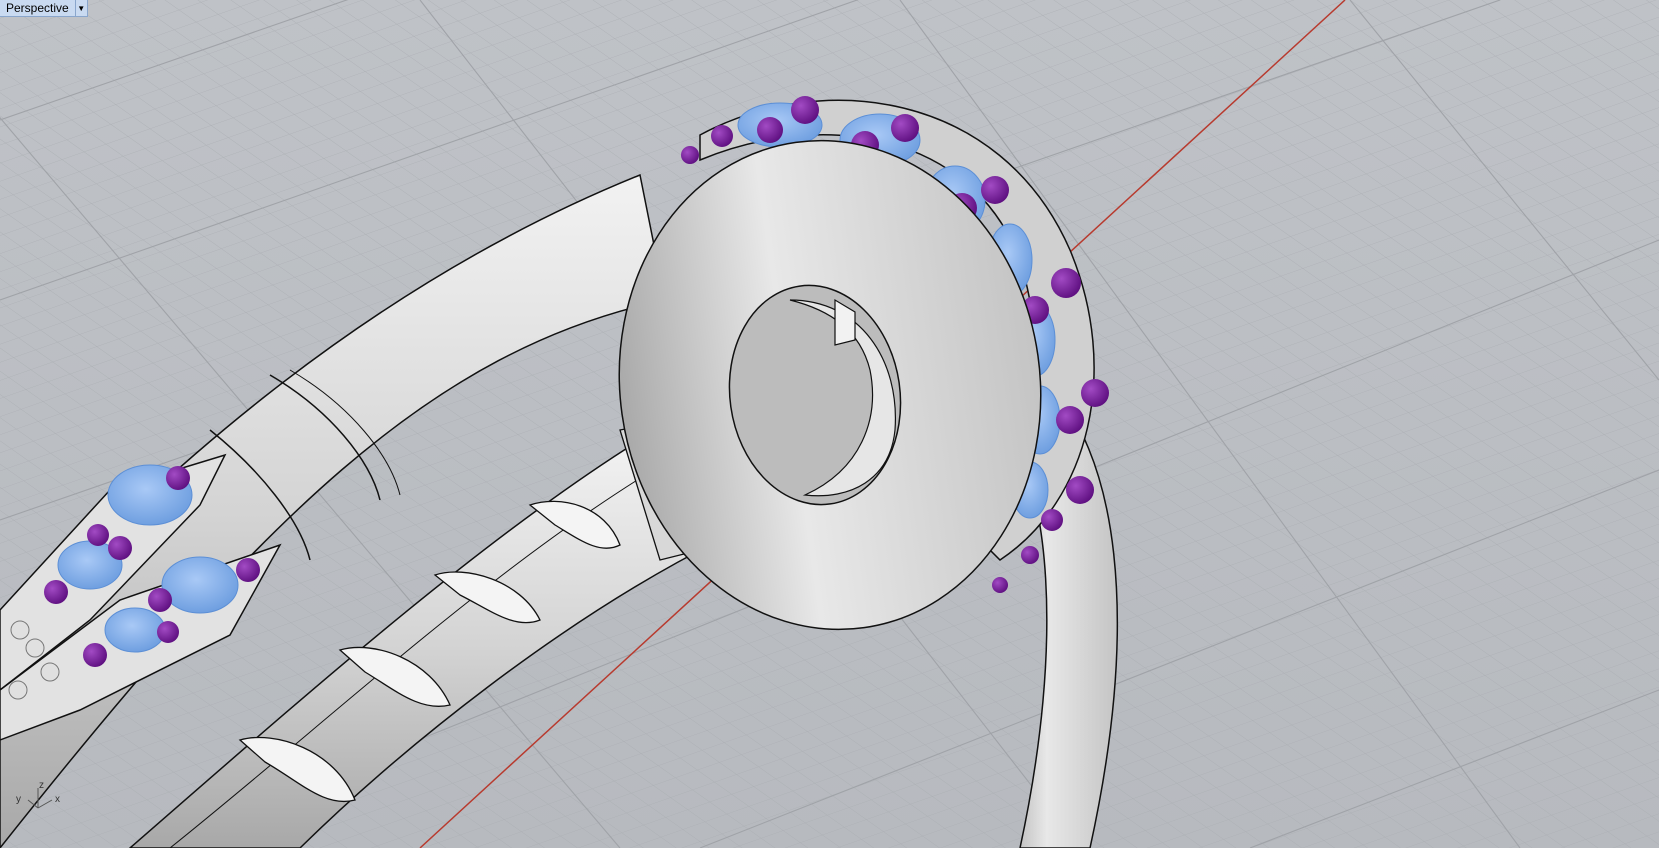 Image resolution: width=1659 pixels, height=848 pixels. Describe the element at coordinates (38, 8) in the screenshot. I see `viewport-title: Perspective` at that location.